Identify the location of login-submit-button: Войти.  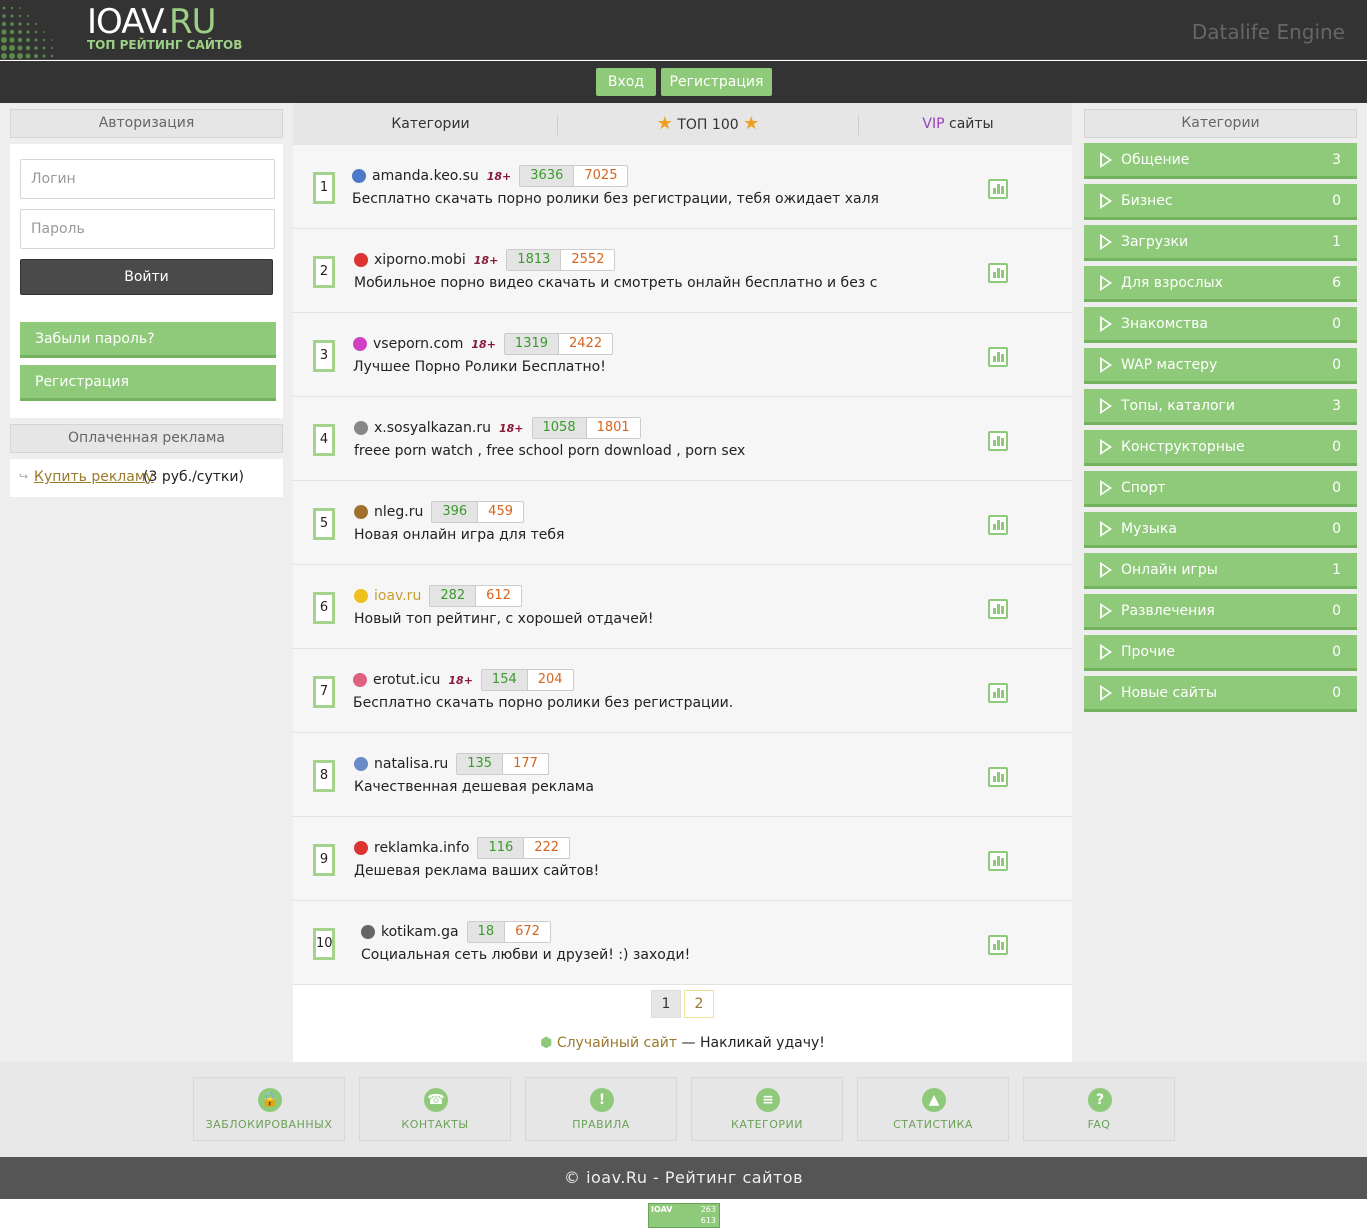
(146, 277).